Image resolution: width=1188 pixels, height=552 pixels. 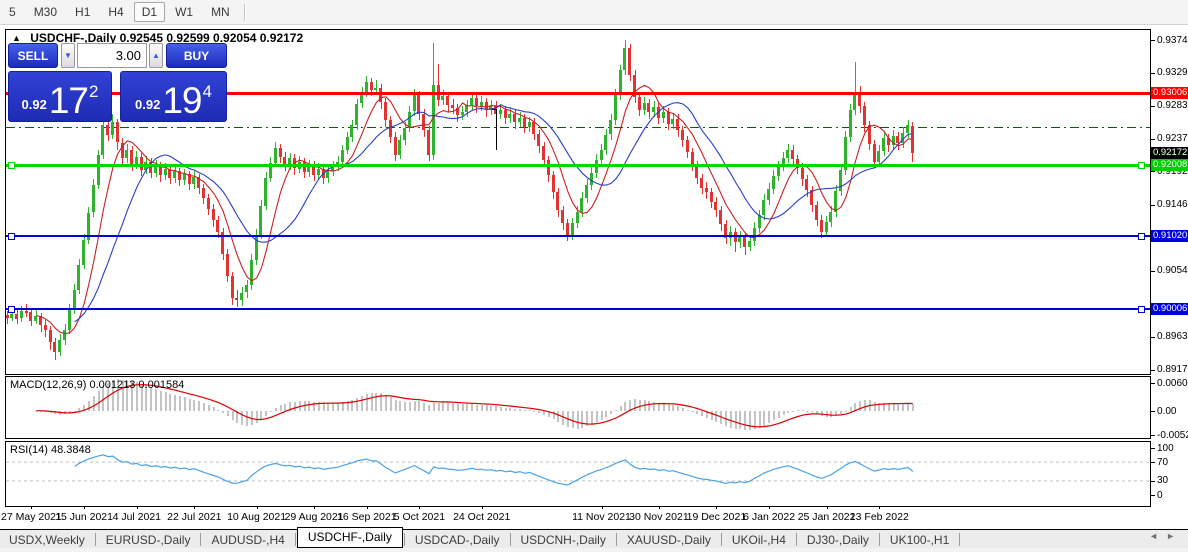 I want to click on timeframe-button-d1: D1, so click(x=149, y=12).